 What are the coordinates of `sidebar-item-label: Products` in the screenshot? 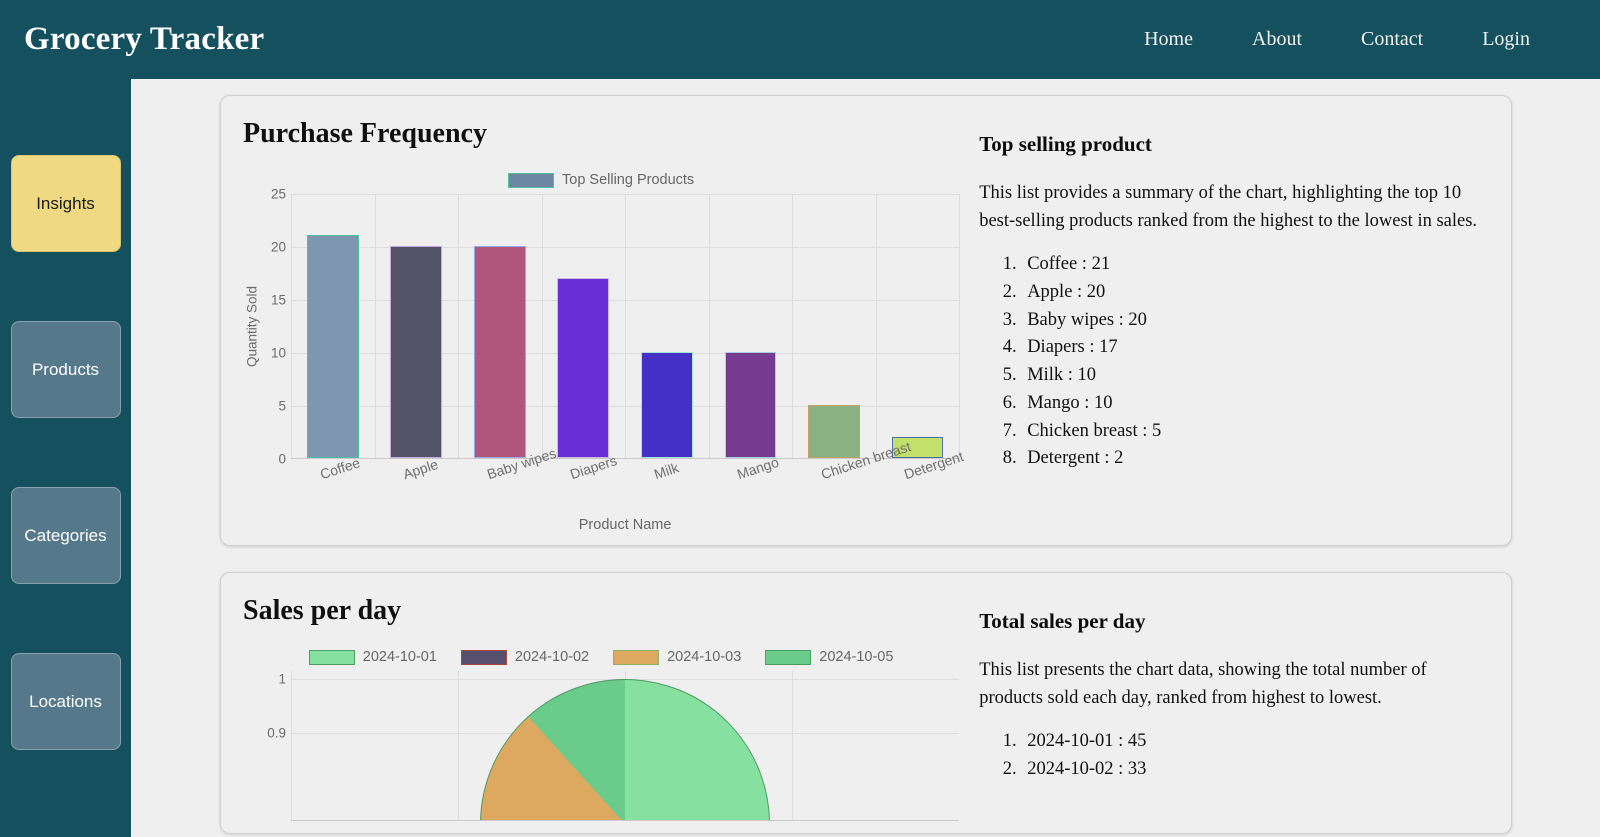 It's located at (65, 369).